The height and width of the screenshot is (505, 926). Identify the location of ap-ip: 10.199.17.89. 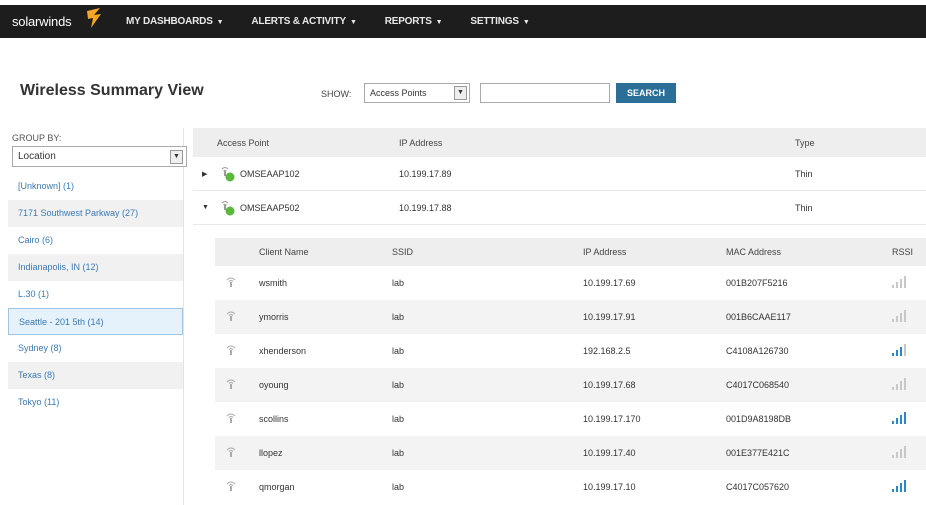
(425, 173).